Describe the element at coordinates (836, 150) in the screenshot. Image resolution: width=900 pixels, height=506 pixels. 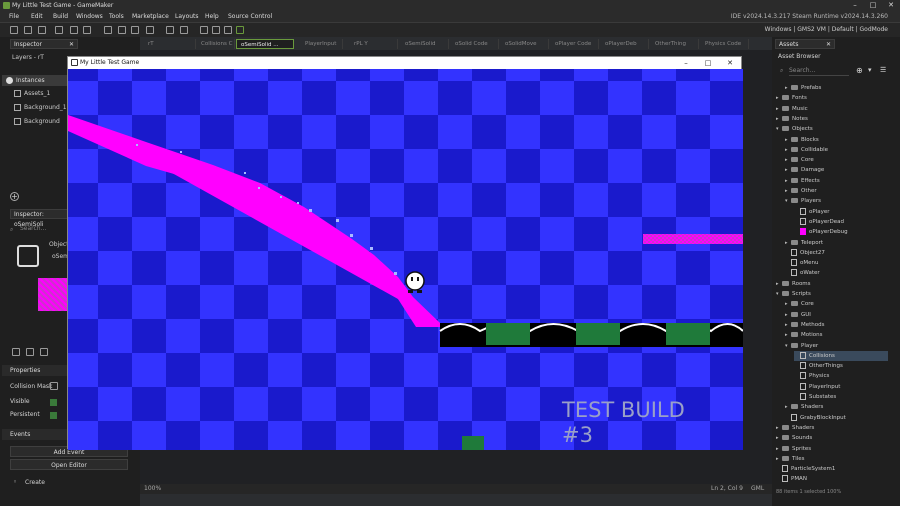
I see `asset-tree-item: ▸ Collidable` at that location.